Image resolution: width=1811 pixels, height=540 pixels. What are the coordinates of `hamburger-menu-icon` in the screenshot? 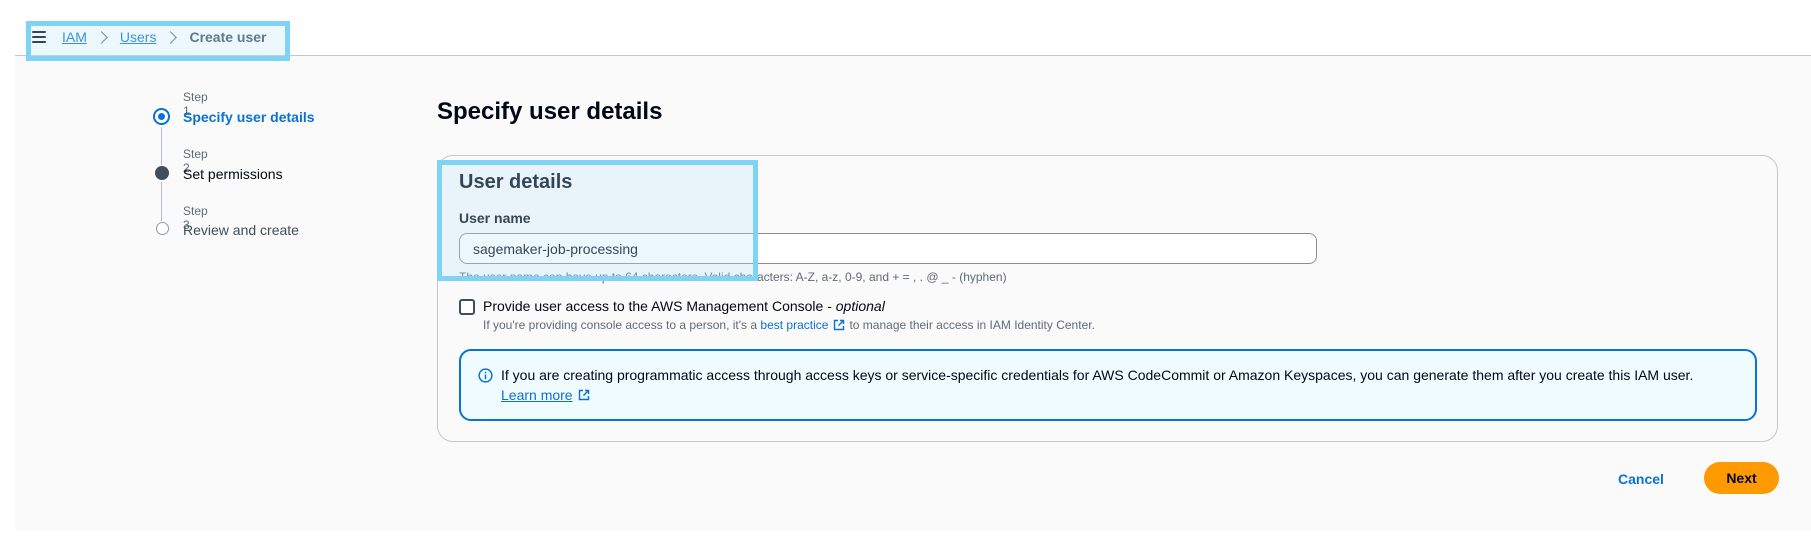 It's located at (39, 37).